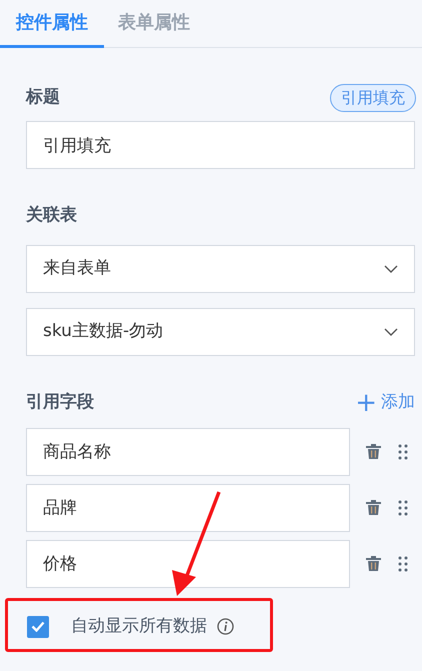 The width and height of the screenshot is (422, 671). What do you see at coordinates (366, 403) in the screenshot?
I see `plus-icon: +` at bounding box center [366, 403].